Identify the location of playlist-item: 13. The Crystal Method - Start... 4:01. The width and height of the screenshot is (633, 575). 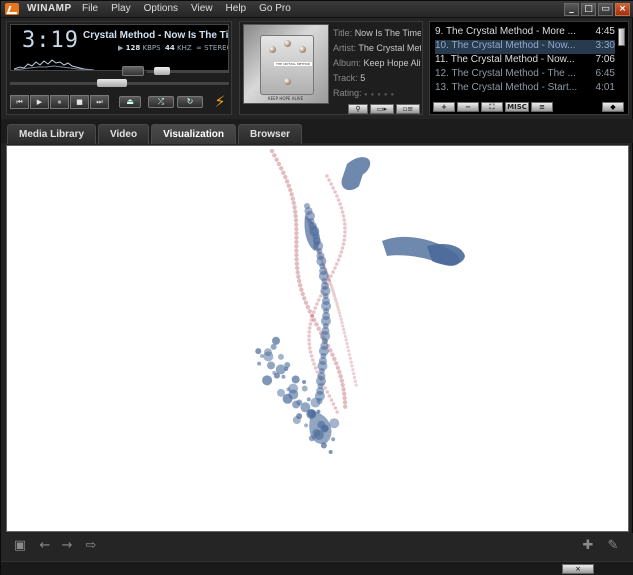
(525, 89).